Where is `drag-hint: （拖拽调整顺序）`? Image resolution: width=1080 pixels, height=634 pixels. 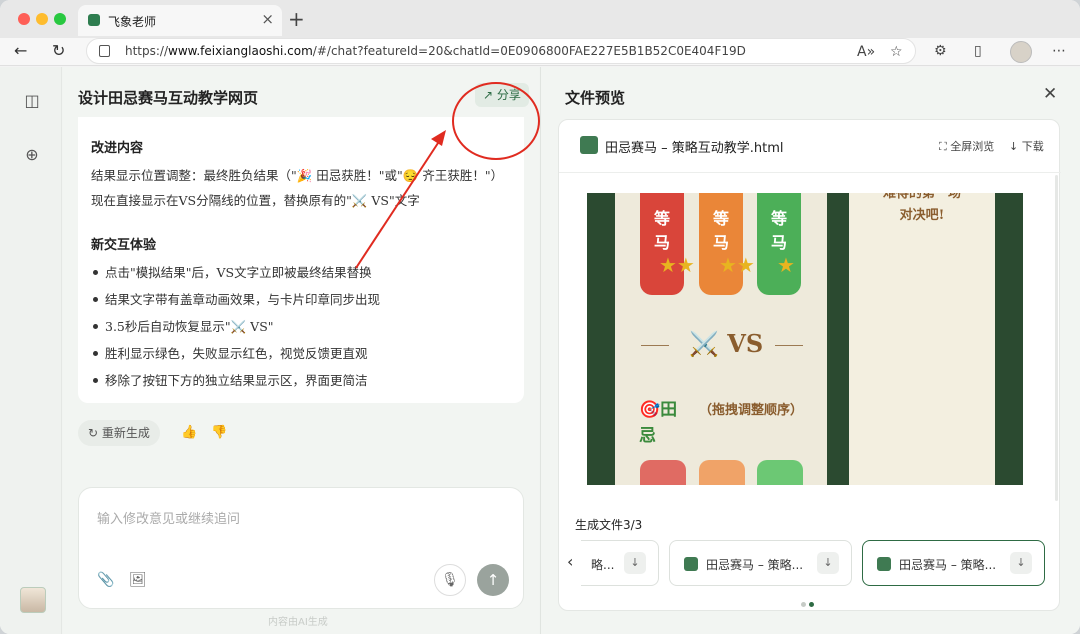 drag-hint: （拖拽调整顺序） is located at coordinates (751, 410).